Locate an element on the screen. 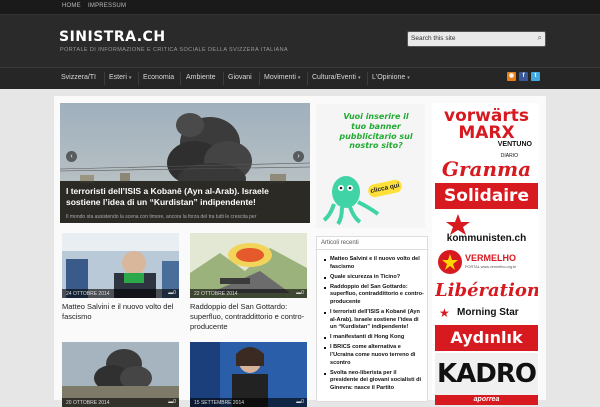 Image resolution: width=600 pixels, height=407 pixels. twitter-icon: t is located at coordinates (535, 76).